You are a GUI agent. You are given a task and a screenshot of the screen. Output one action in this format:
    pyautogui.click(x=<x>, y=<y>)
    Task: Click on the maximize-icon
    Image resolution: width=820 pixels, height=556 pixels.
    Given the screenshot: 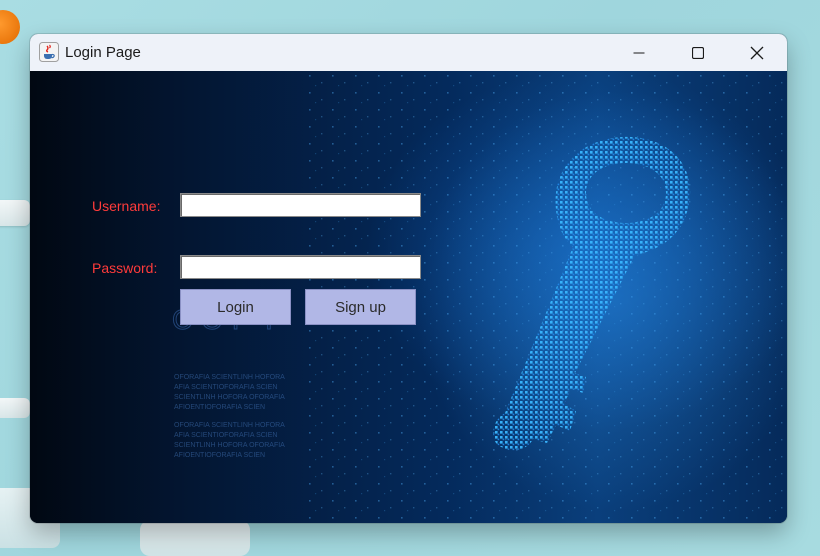 What is the action you would take?
    pyautogui.click(x=698, y=52)
    